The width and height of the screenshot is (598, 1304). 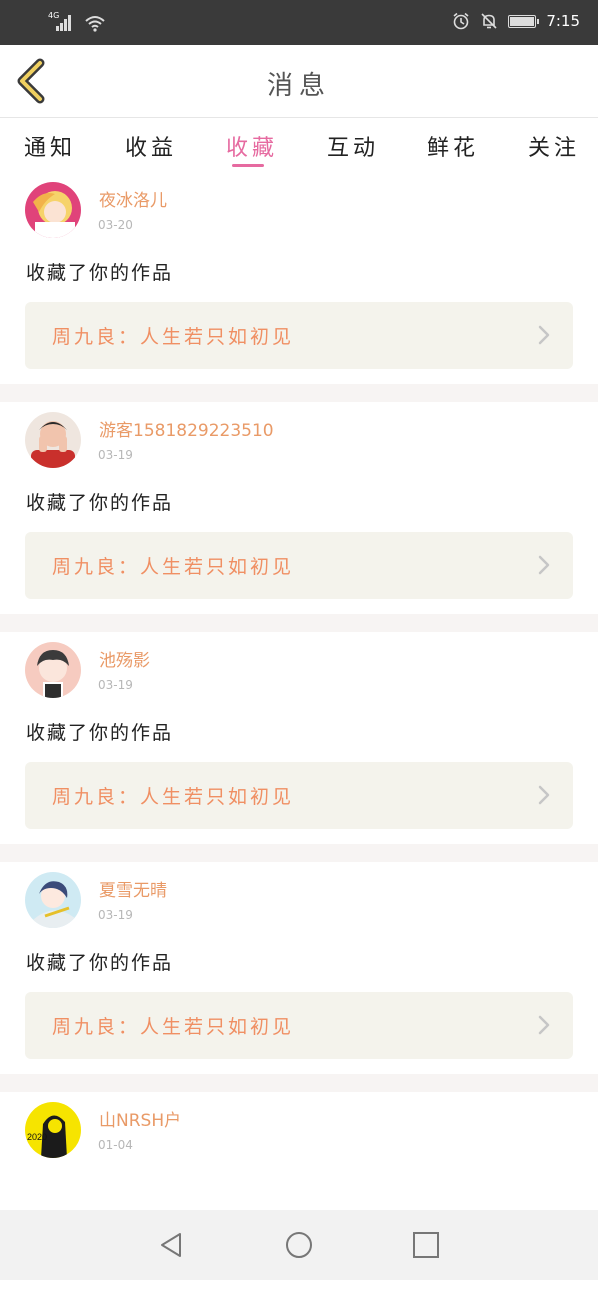 I want to click on battery-icon, so click(x=524, y=21).